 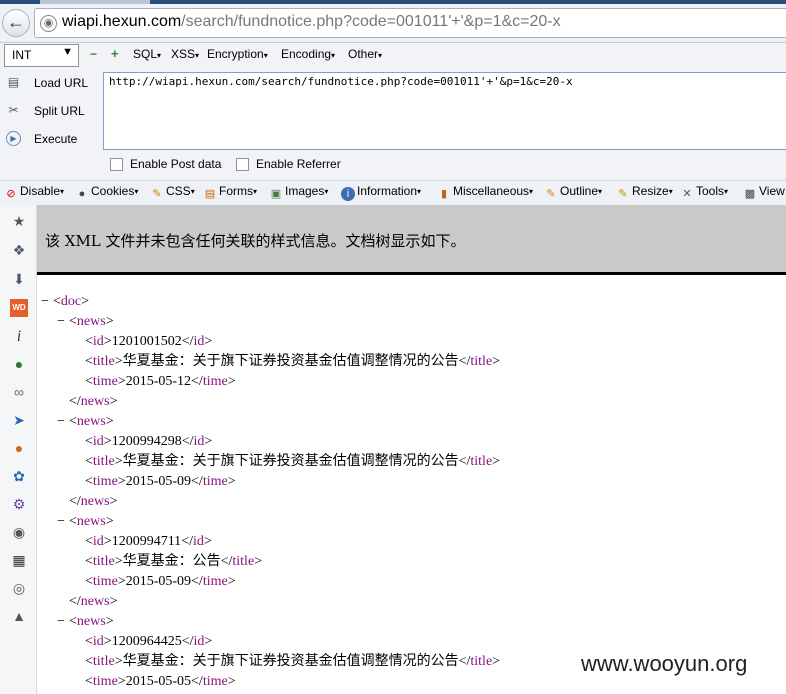 I want to click on star-icon: ★, so click(x=19, y=221).